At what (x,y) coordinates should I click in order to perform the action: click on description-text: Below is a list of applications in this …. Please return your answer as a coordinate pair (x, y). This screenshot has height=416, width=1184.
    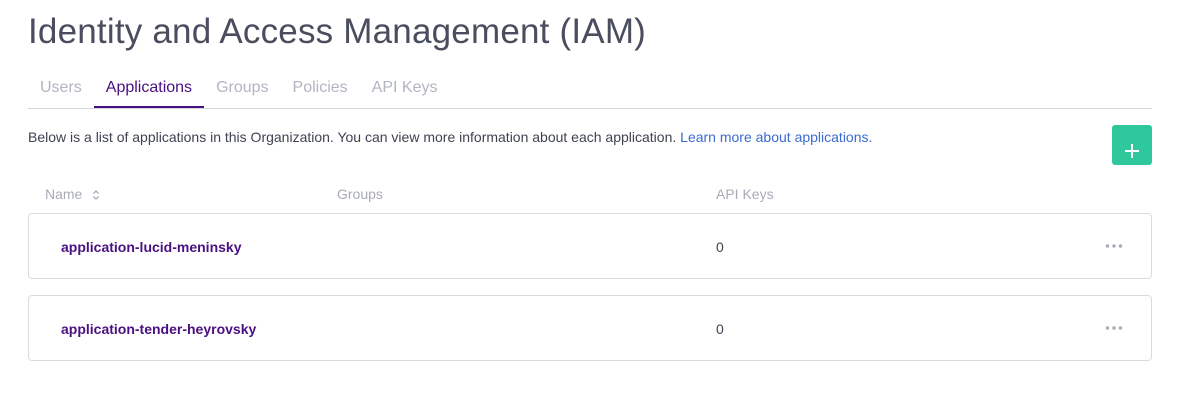
    Looking at the image, I should click on (354, 137).